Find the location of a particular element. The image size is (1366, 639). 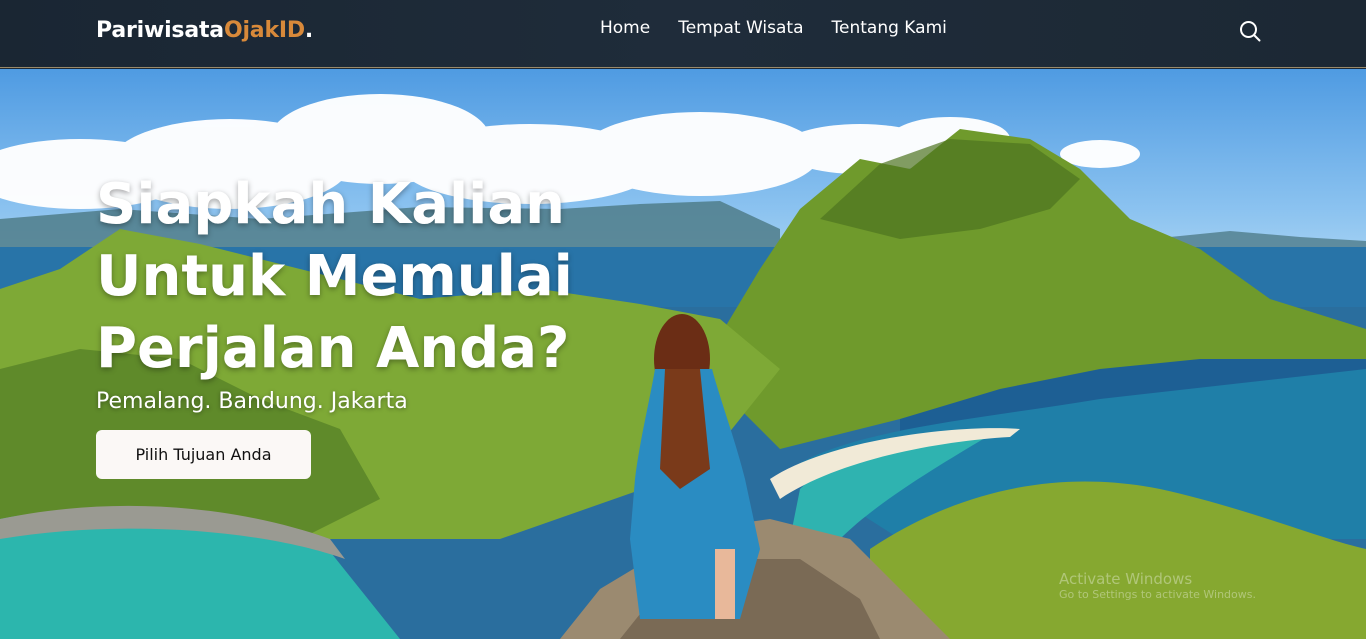

site-logo: PariwisataOjakID. is located at coordinates (204, 30).